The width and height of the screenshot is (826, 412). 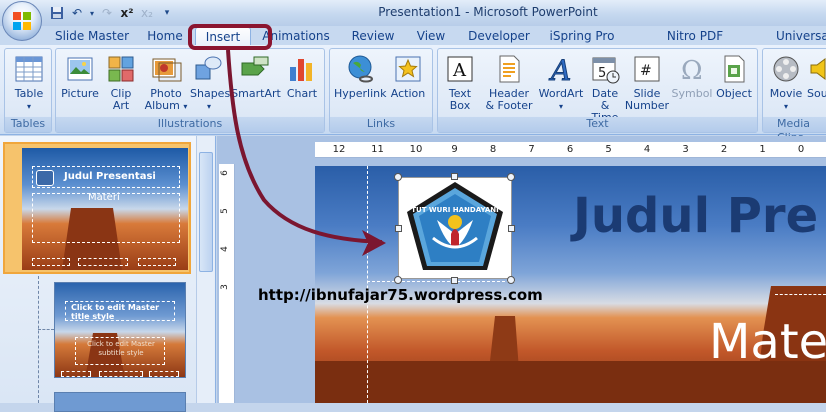 I want to click on ruler-tick-label: 6, so click(x=570, y=149).